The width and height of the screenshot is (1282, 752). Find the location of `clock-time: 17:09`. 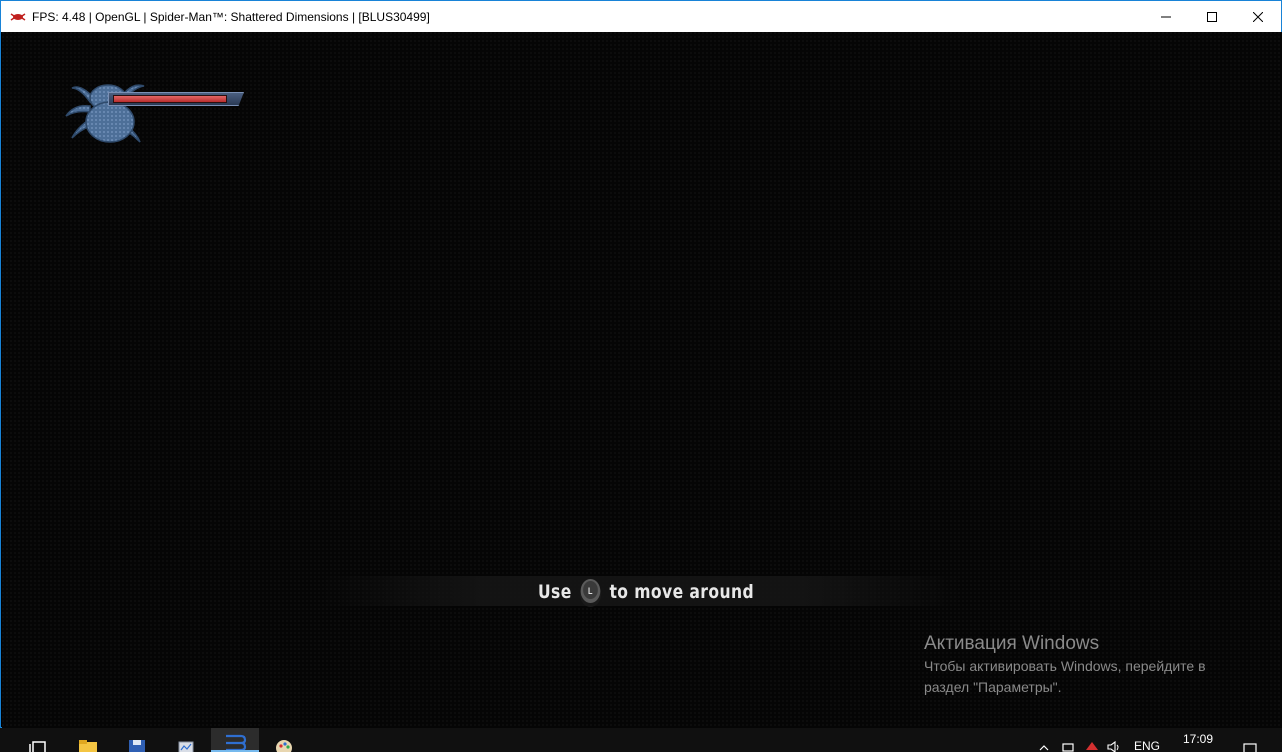

clock-time: 17:09 is located at coordinates (1198, 739).